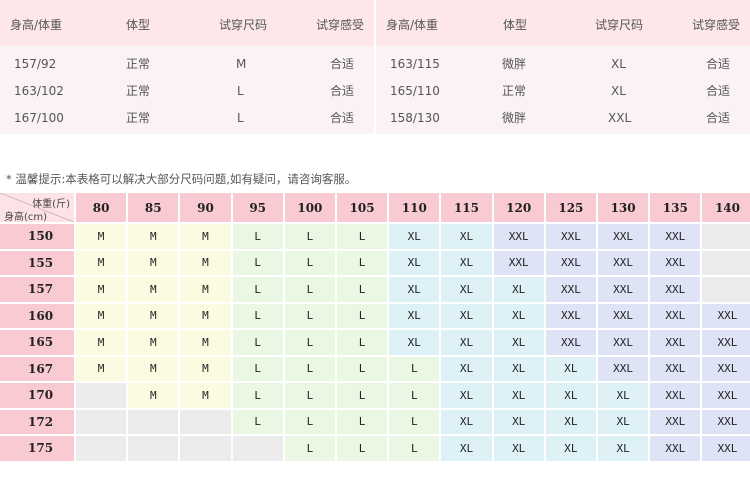 This screenshot has height=502, width=750. What do you see at coordinates (37, 448) in the screenshot?
I see `height-header-175: 175` at bounding box center [37, 448].